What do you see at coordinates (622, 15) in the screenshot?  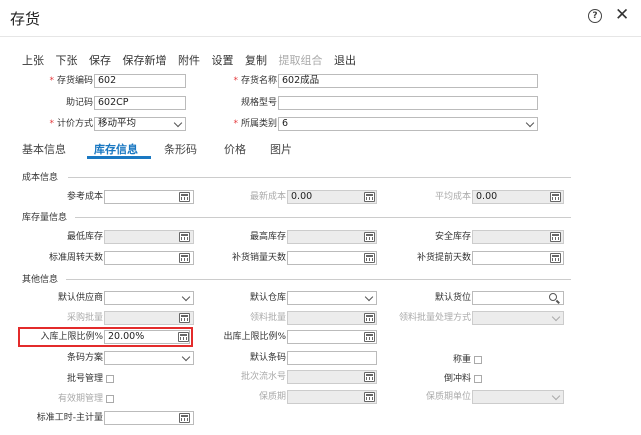 I see `close-icon: ✕` at bounding box center [622, 15].